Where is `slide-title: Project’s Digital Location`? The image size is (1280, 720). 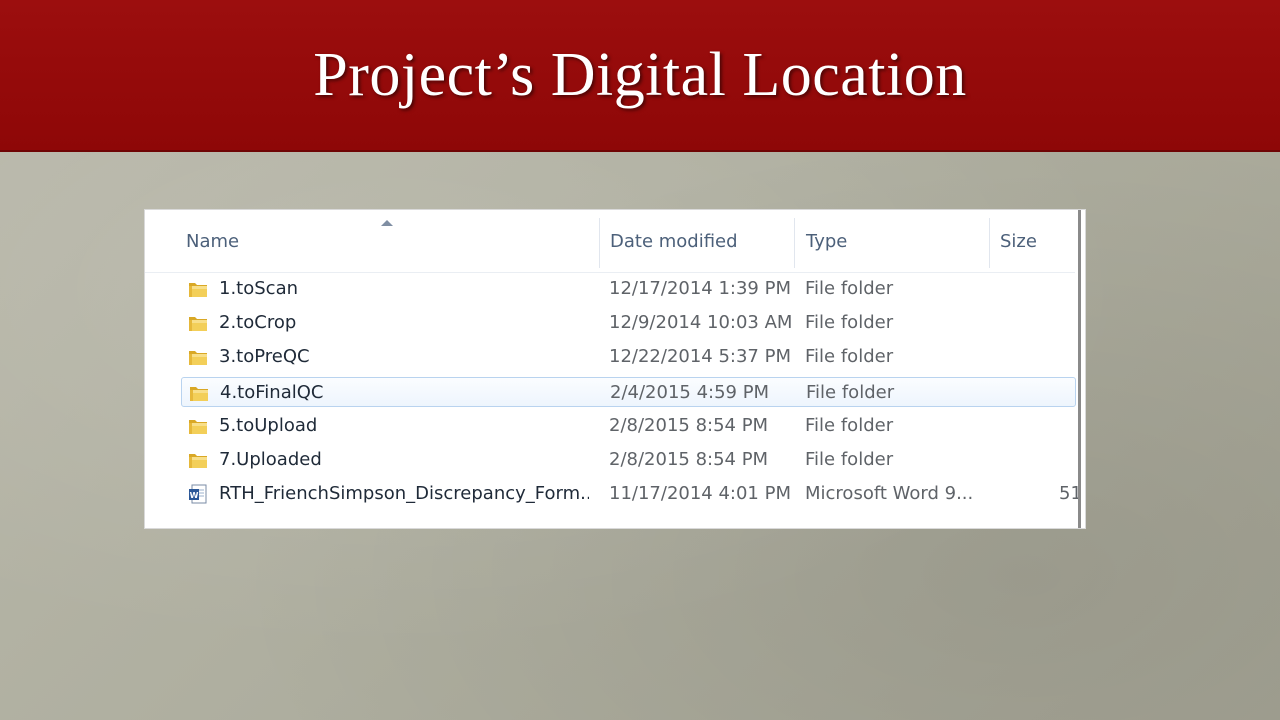 slide-title: Project’s Digital Location is located at coordinates (640, 75).